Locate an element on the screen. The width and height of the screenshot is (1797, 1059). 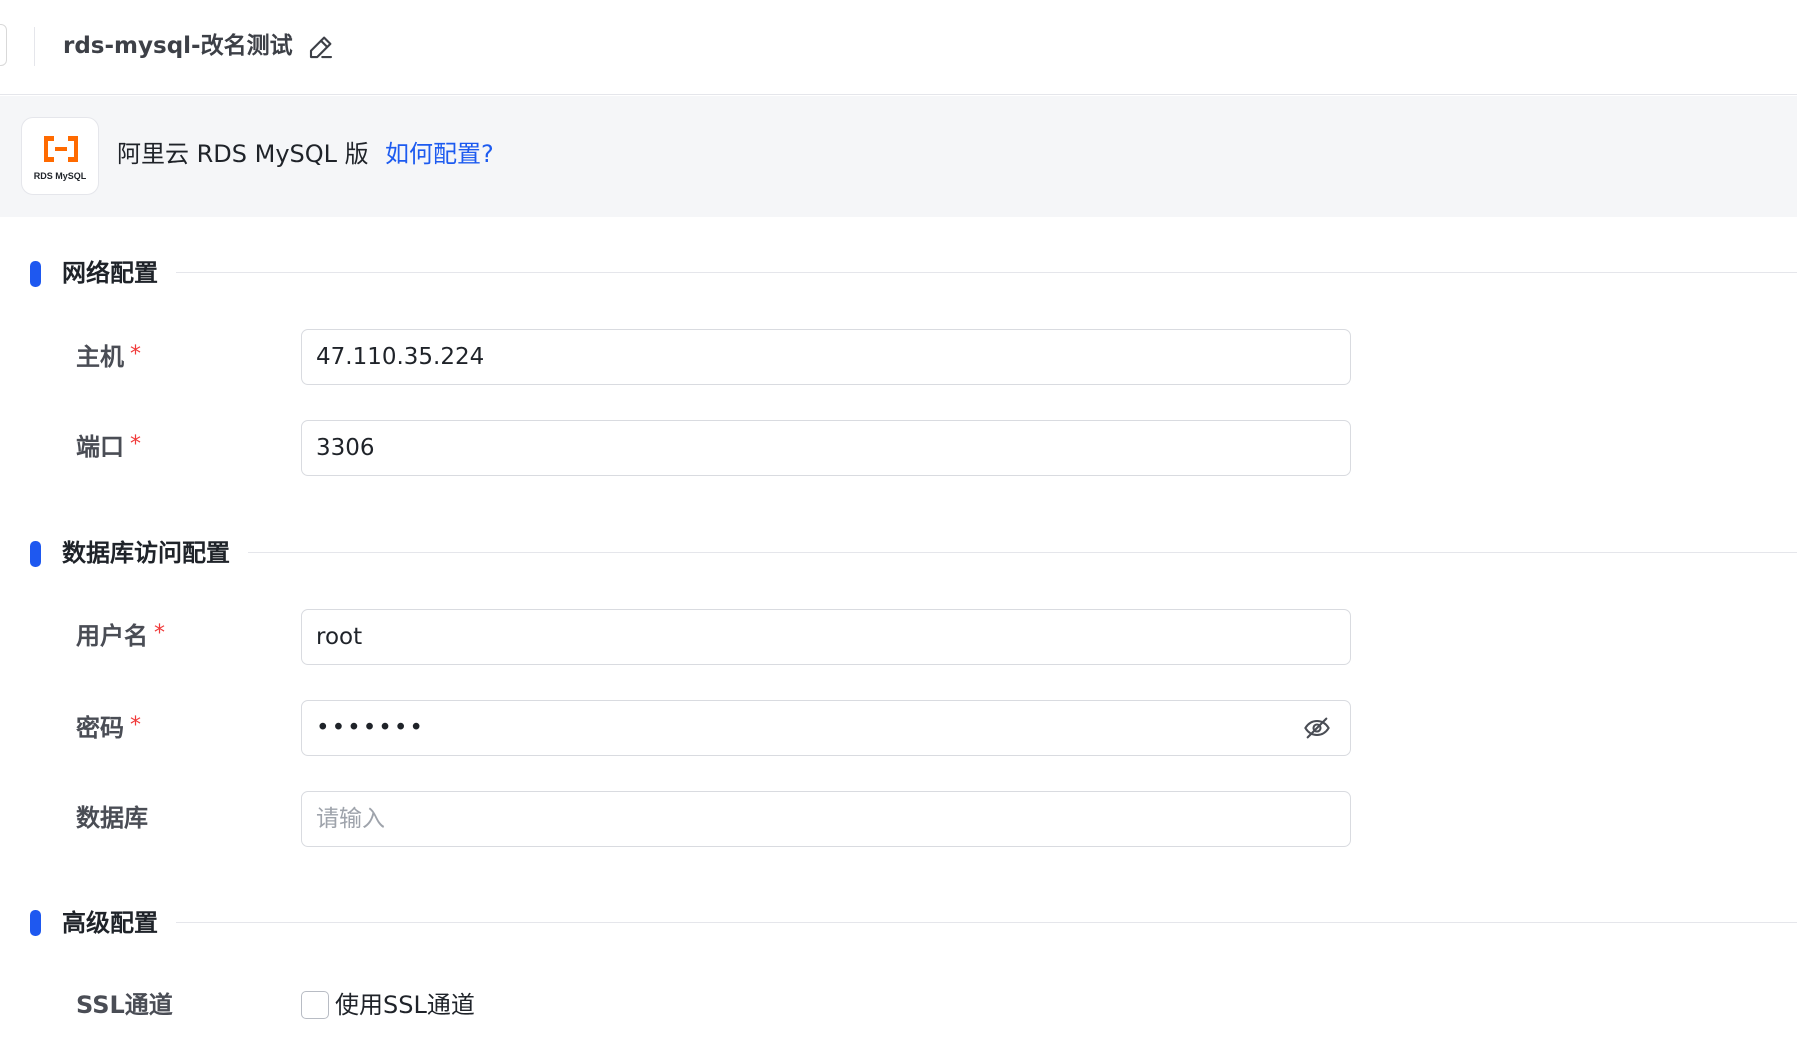
ssl-checkbox is located at coordinates (315, 1005).